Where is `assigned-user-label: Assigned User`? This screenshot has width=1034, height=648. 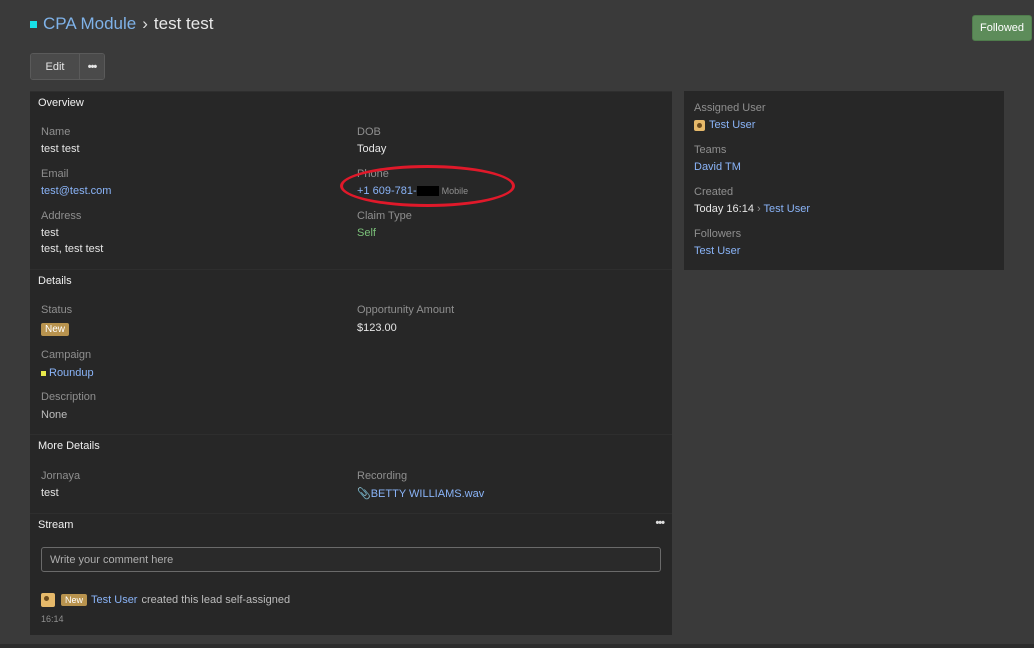 assigned-user-label: Assigned User is located at coordinates (730, 108).